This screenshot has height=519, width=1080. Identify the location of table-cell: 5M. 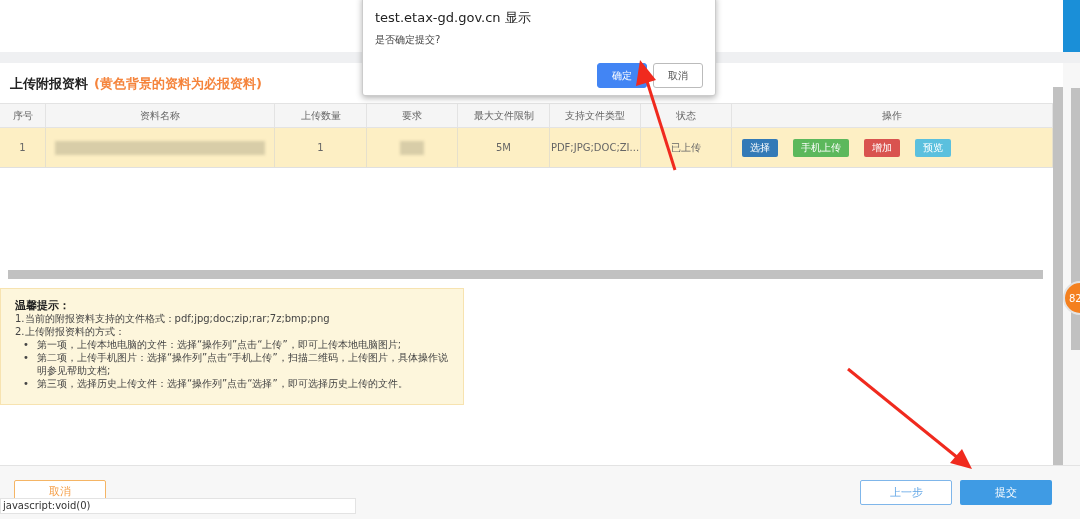
(503, 147).